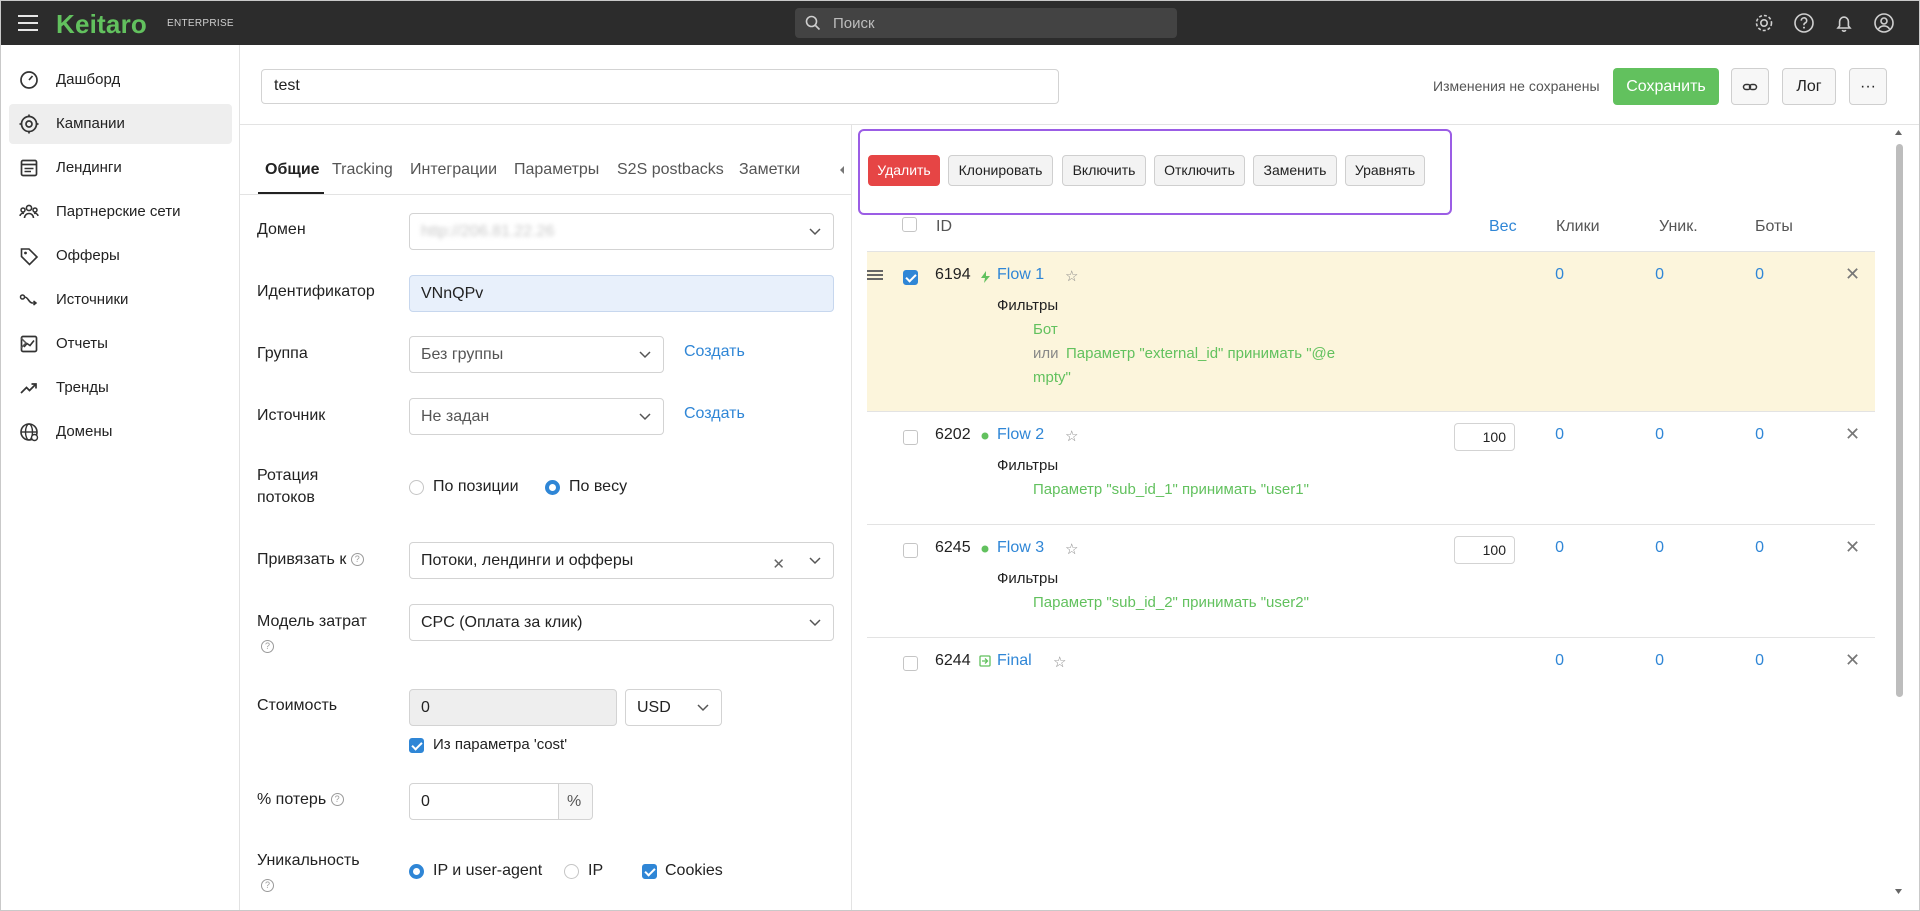 The height and width of the screenshot is (911, 1920). What do you see at coordinates (904, 170) in the screenshot?
I see `delete-button: Удалить` at bounding box center [904, 170].